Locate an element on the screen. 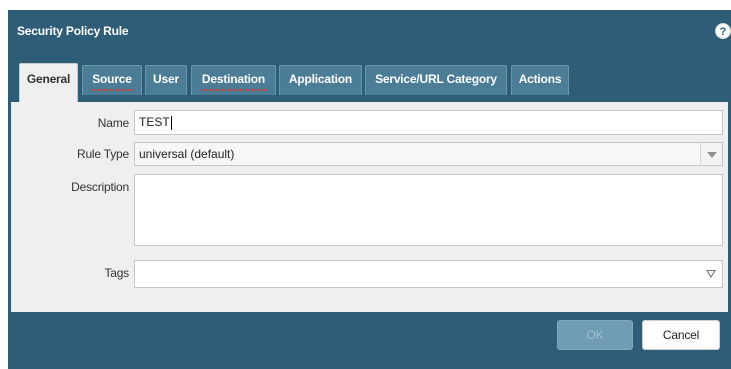 This screenshot has height=369, width=731. tab-destination: Destination is located at coordinates (233, 80).